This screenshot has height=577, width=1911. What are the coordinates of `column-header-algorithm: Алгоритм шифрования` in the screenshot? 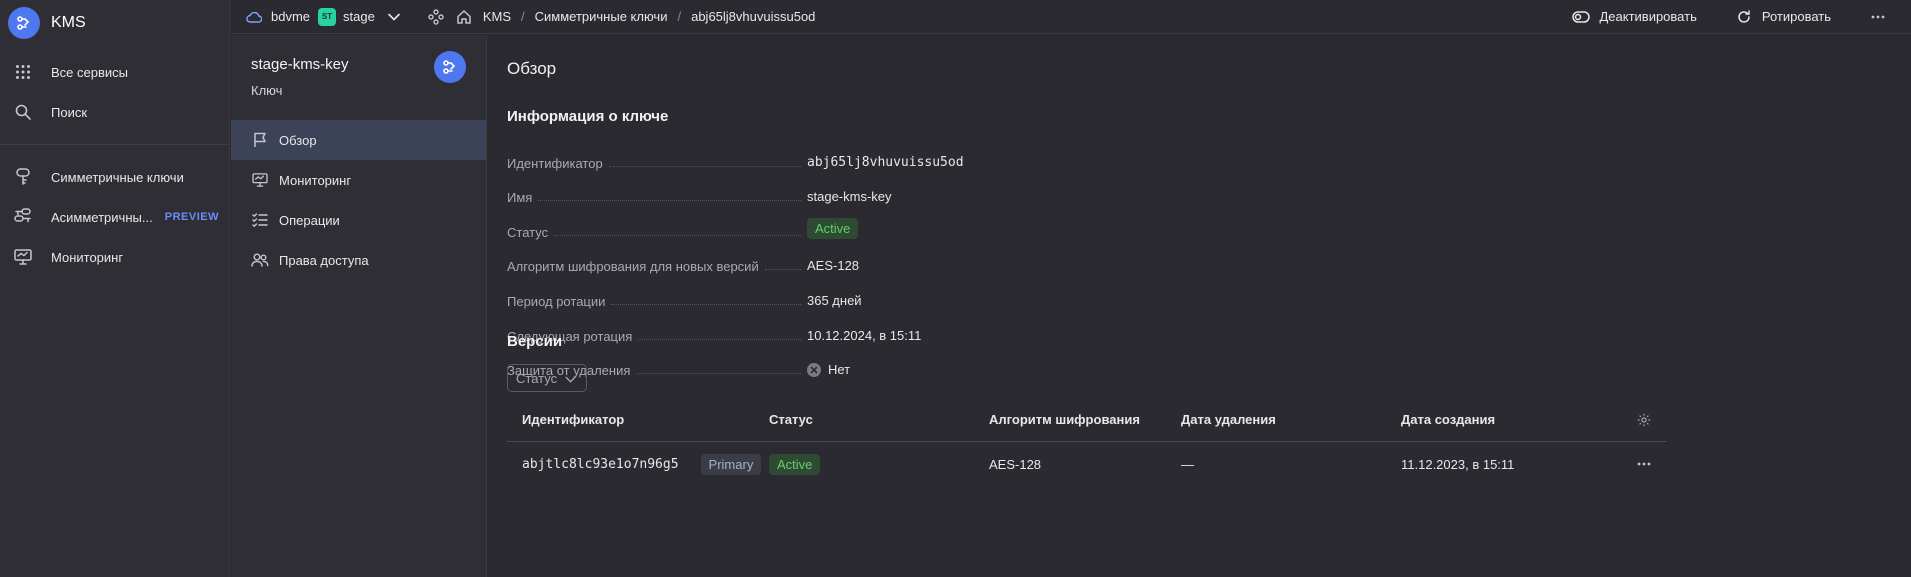 It's located at (1085, 419).